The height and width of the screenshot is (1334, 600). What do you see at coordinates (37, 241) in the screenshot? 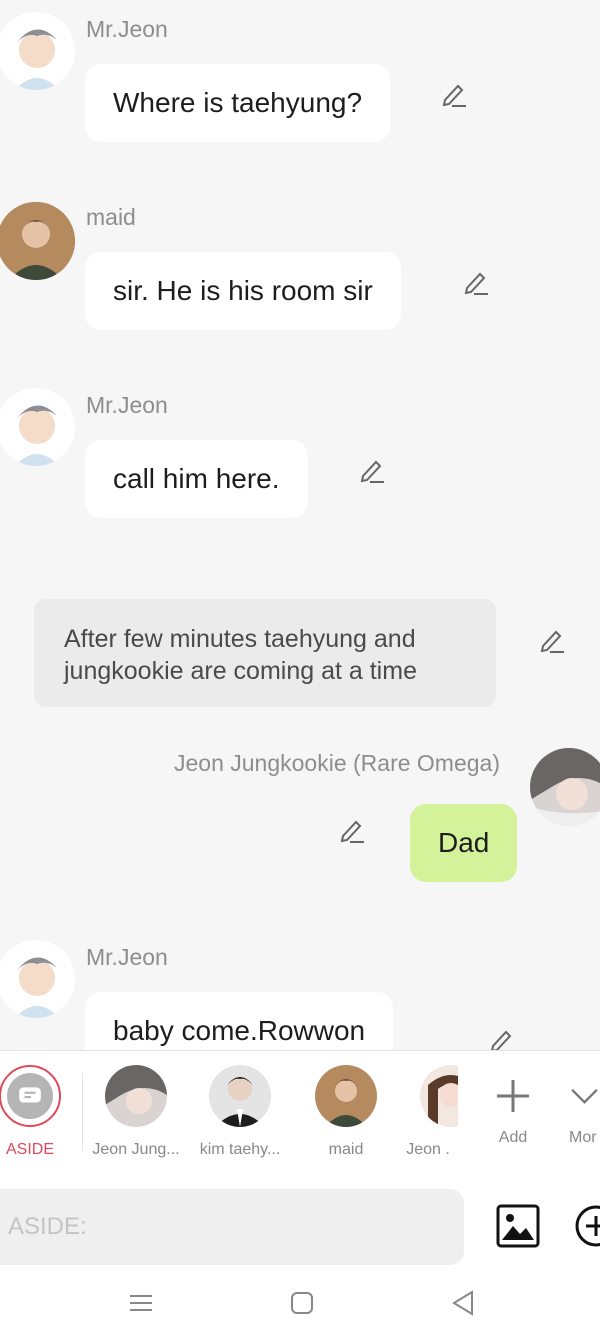
I see `avatar-maid` at bounding box center [37, 241].